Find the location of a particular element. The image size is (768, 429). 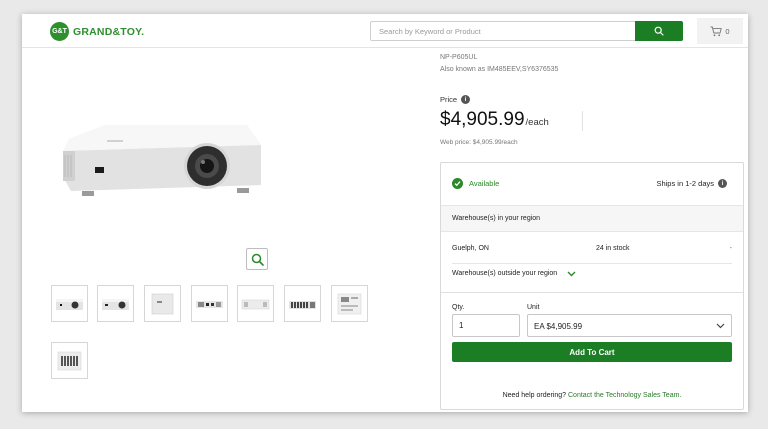

product-sku: NP-P605UL is located at coordinates (459, 57).